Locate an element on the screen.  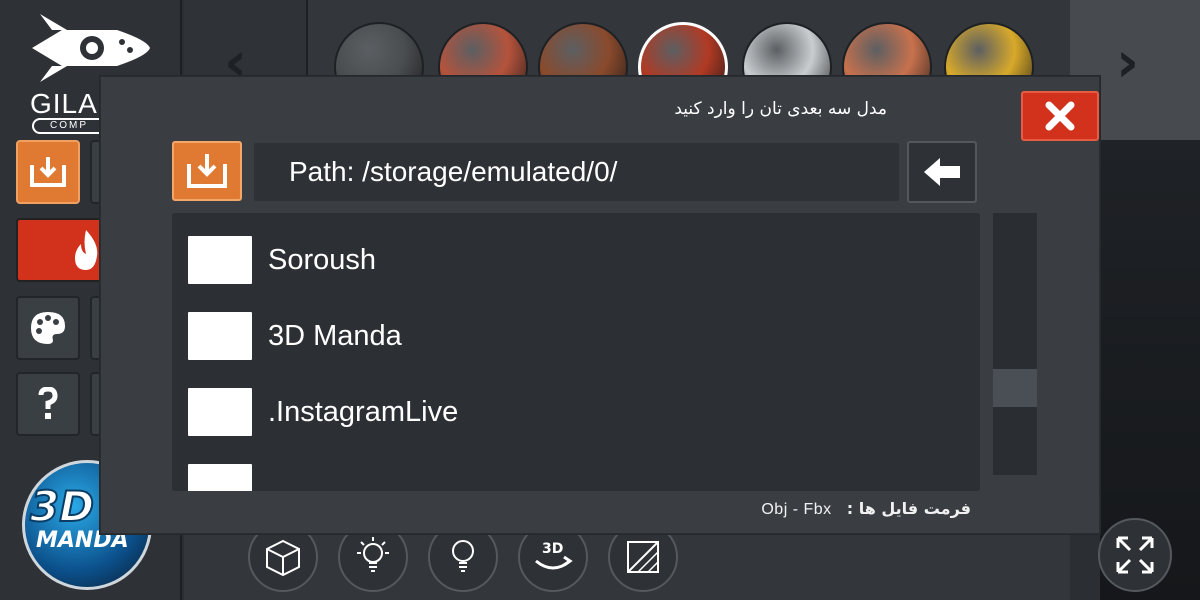
palette-button is located at coordinates (48, 328).